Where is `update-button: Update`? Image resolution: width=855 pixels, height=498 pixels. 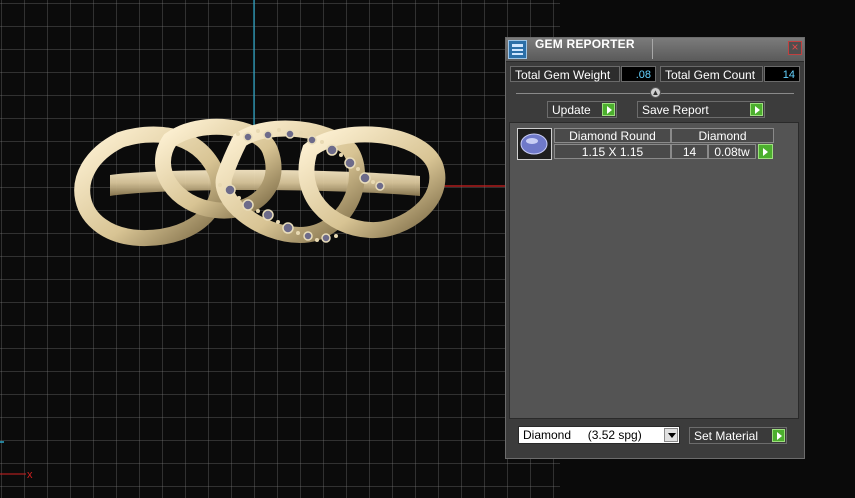
update-button: Update is located at coordinates (582, 109).